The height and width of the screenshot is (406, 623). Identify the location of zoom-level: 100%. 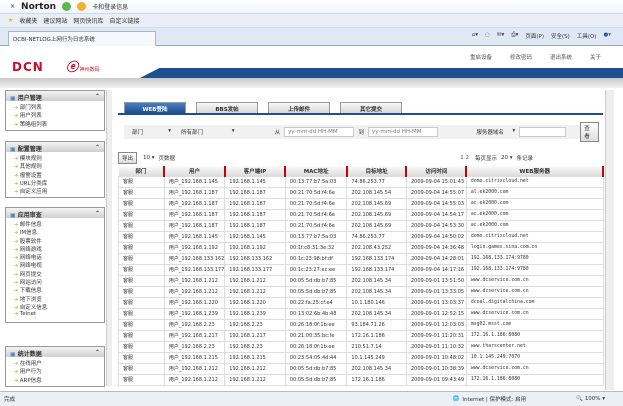
(592, 399).